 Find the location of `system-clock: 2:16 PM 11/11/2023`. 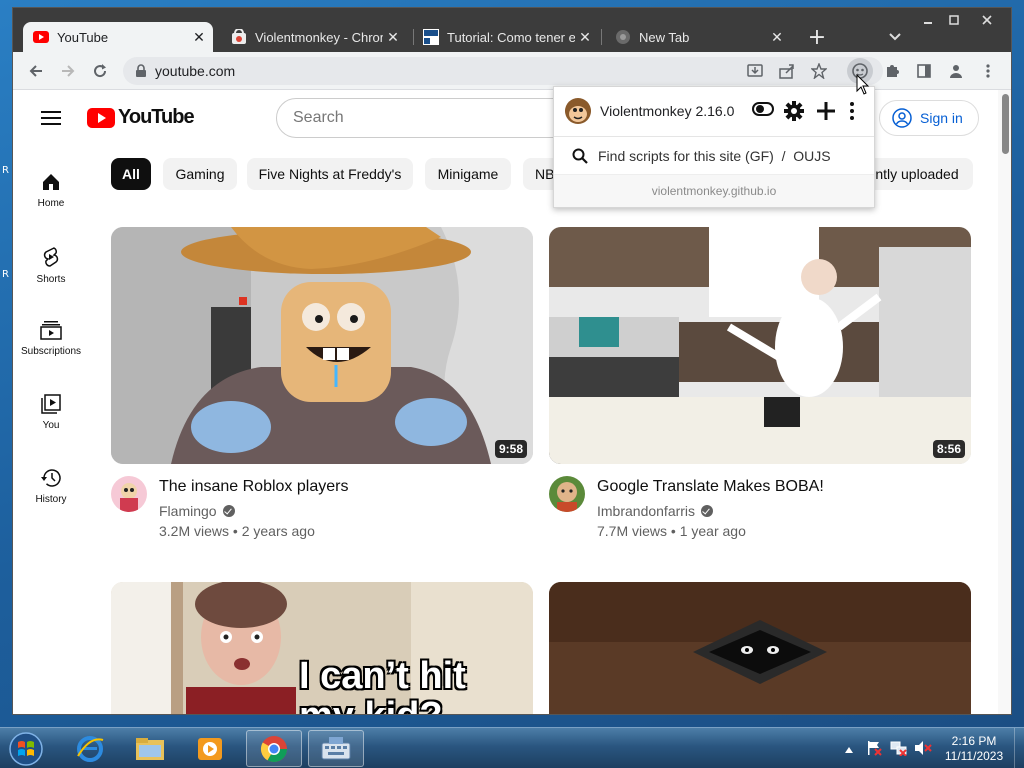

system-clock: 2:16 PM 11/11/2023 is located at coordinates (974, 749).